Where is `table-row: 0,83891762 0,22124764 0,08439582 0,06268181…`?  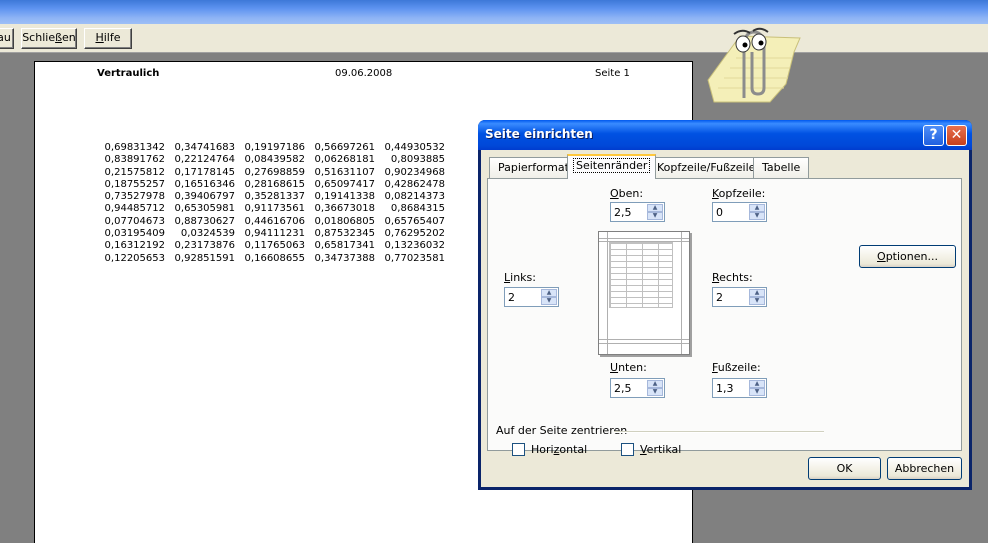
table-row: 0,83891762 0,22124764 0,08439582 0,06268181… is located at coordinates (270, 158).